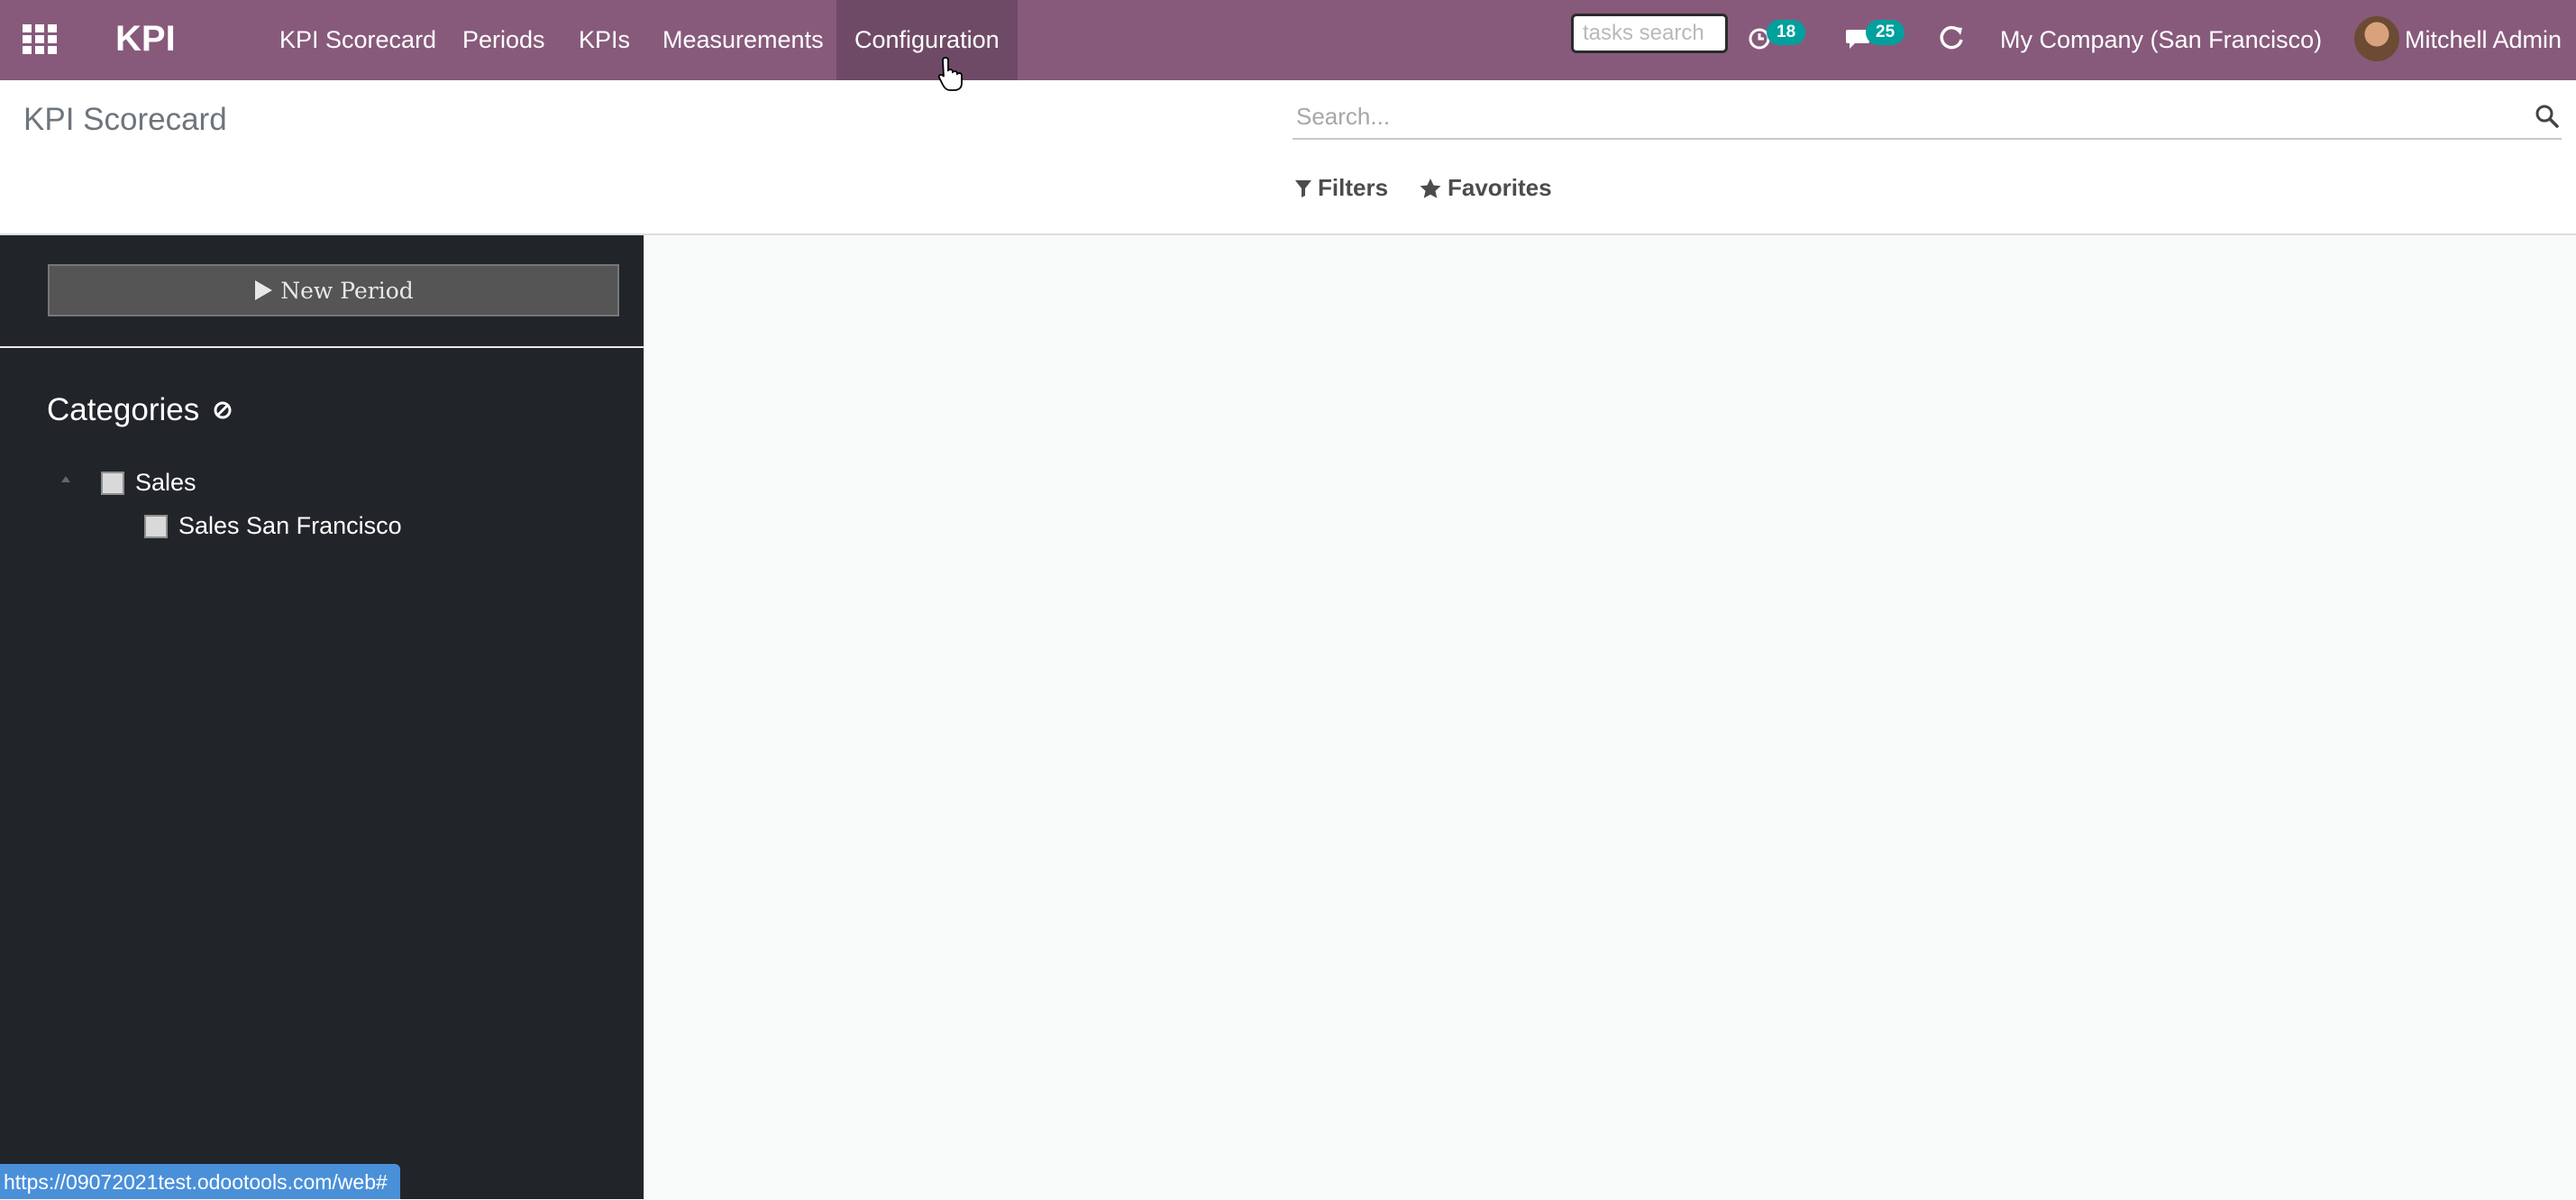 This screenshot has width=2576, height=1200. I want to click on search-icon, so click(2547, 116).